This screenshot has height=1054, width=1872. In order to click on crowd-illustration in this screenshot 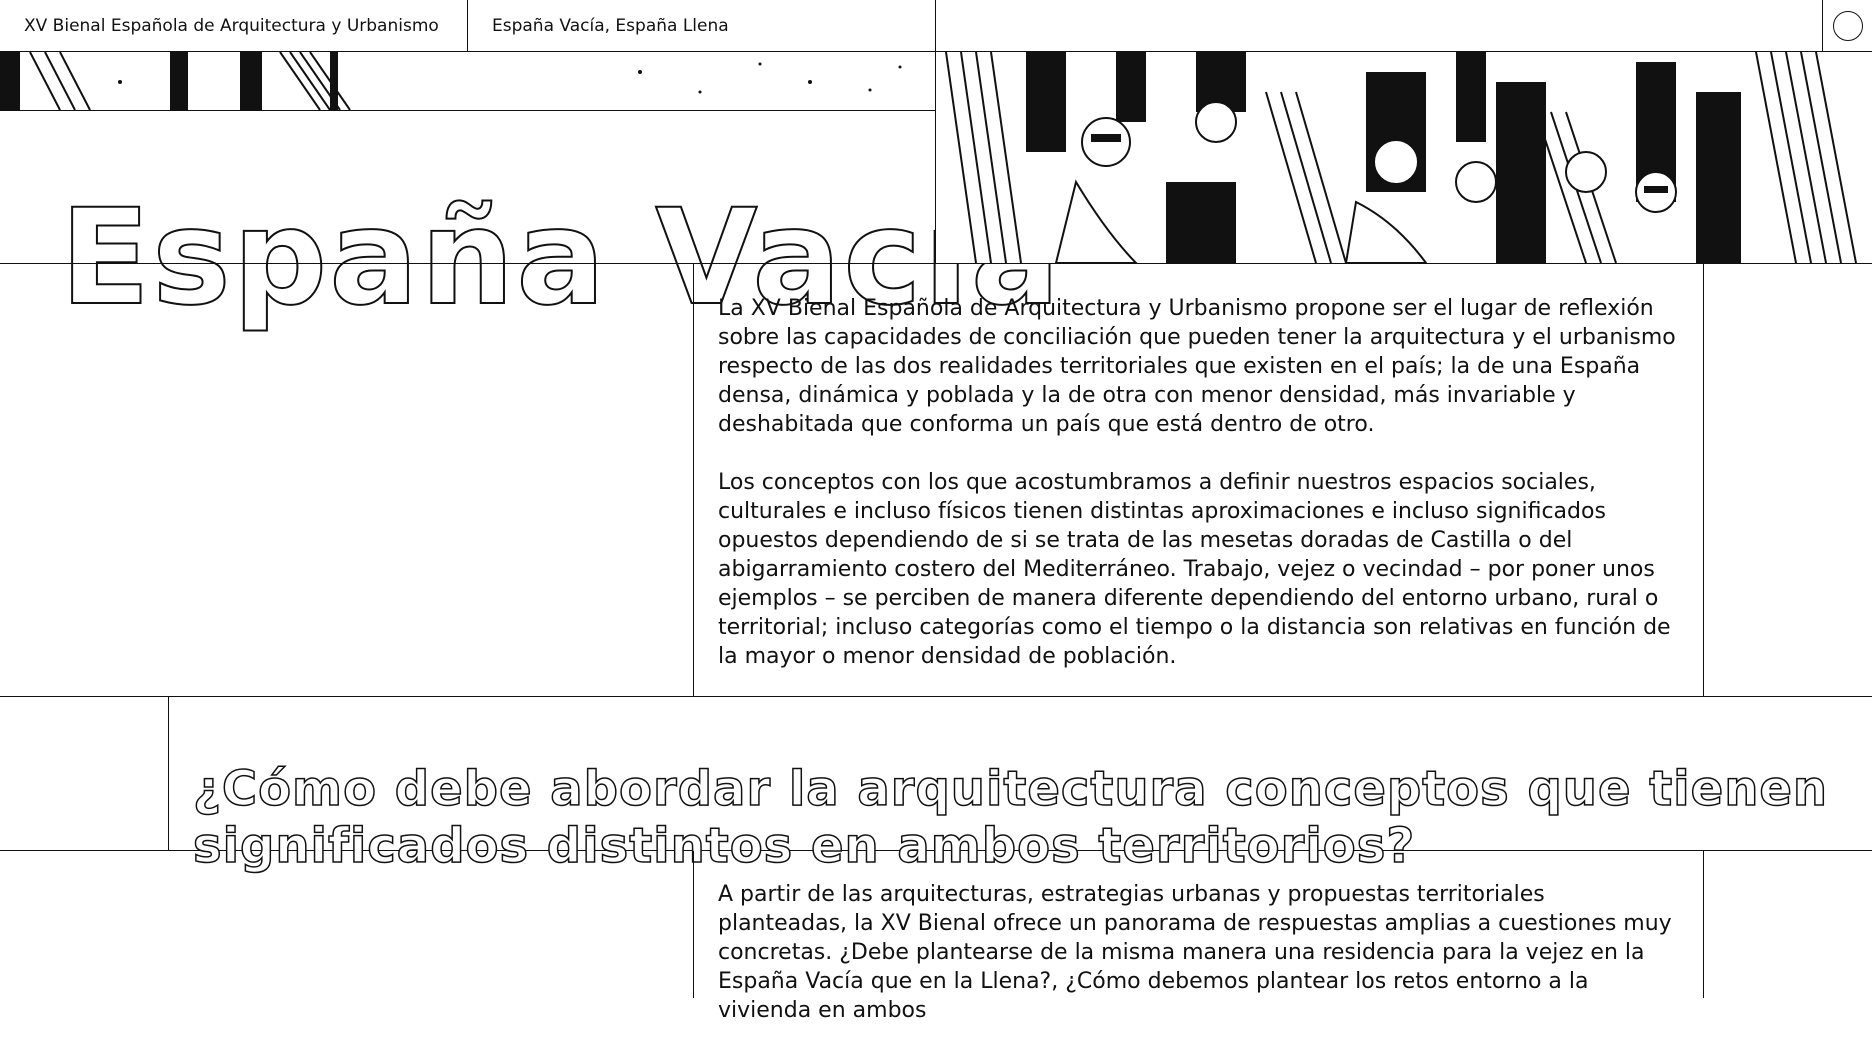, I will do `click(1403, 157)`.